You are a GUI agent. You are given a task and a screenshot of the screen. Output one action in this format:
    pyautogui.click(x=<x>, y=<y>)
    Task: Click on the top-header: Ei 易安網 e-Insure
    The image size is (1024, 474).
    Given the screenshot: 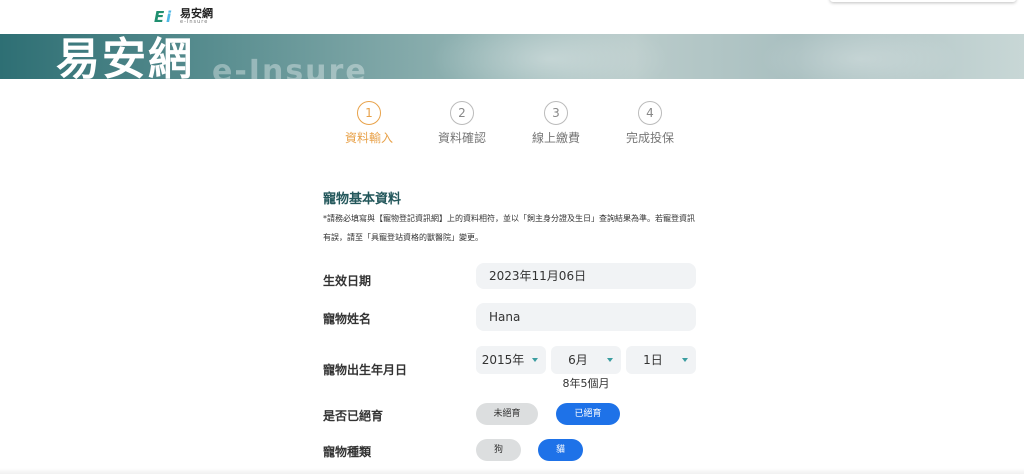 What is the action you would take?
    pyautogui.click(x=512, y=17)
    